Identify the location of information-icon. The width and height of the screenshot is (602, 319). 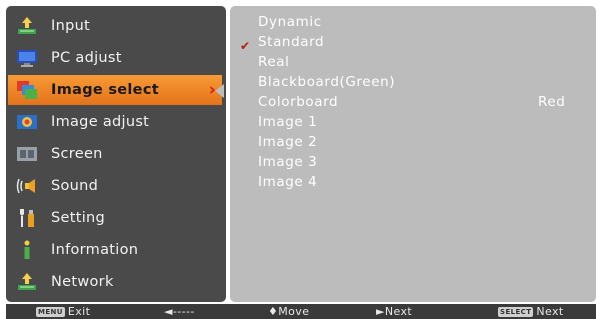
(27, 250).